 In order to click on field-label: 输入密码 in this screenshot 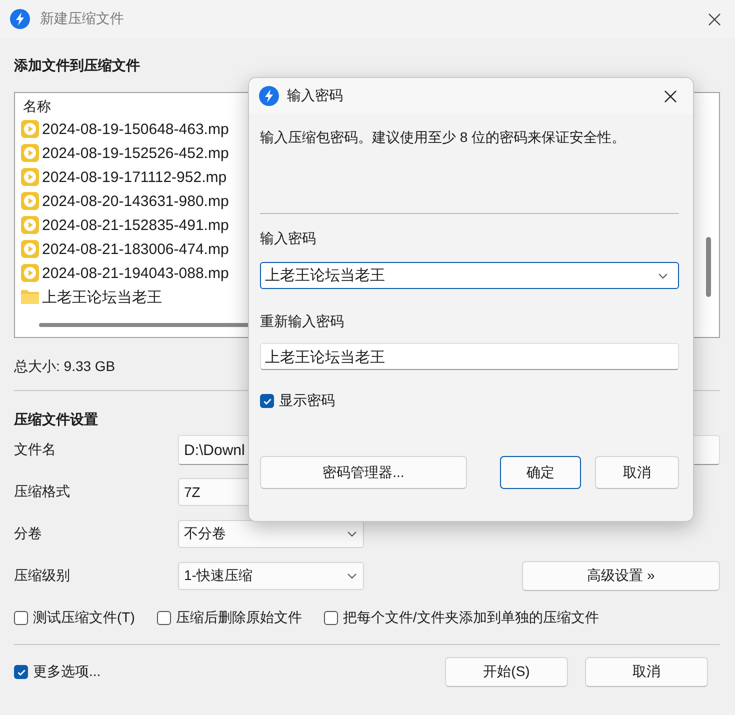, I will do `click(288, 238)`.